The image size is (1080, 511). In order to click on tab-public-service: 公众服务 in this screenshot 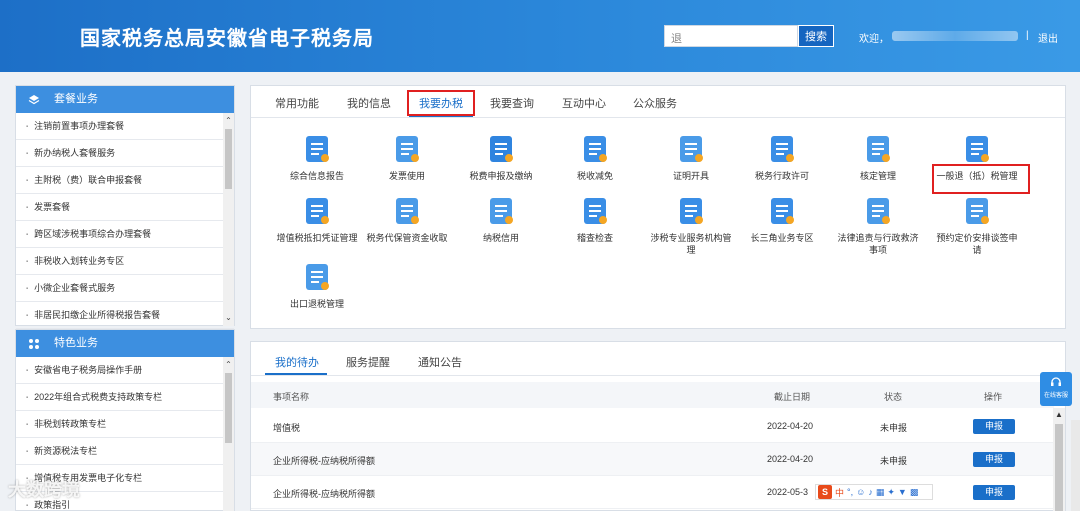, I will do `click(655, 103)`.